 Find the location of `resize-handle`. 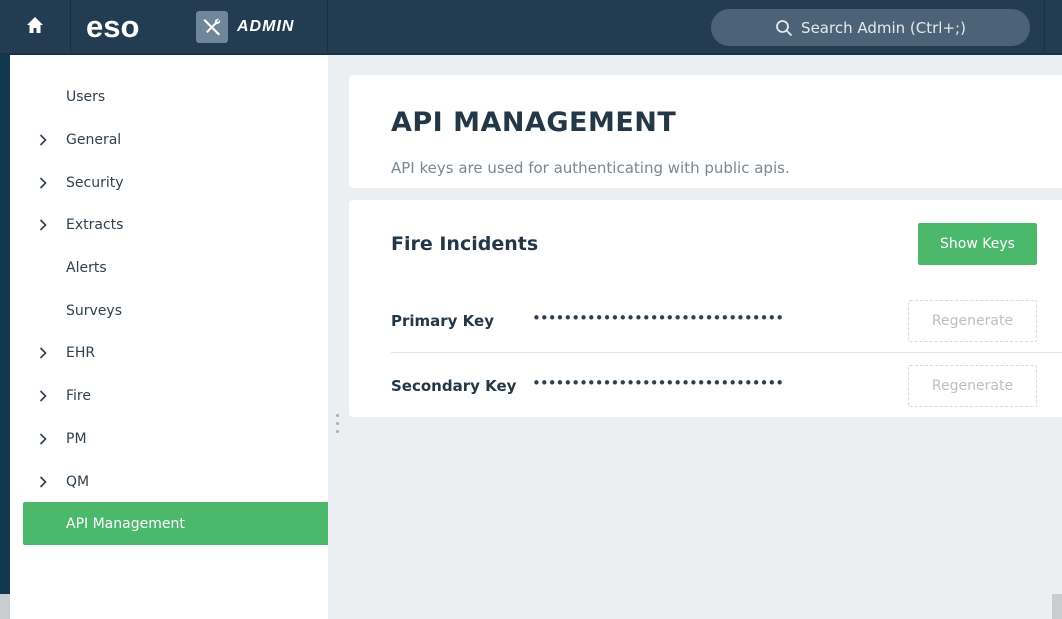

resize-handle is located at coordinates (338, 424).